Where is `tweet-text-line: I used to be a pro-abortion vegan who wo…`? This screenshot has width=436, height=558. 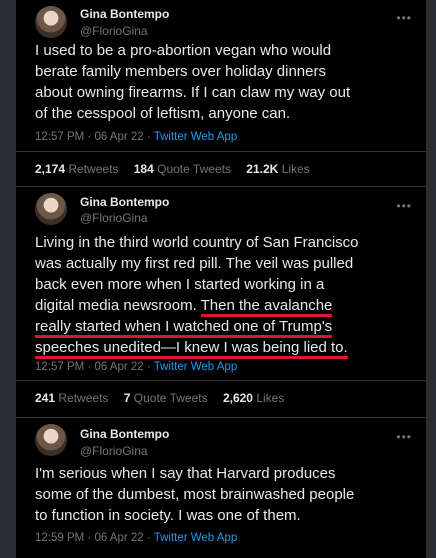 tweet-text-line: I used to be a pro-abortion vegan who wo… is located at coordinates (183, 50).